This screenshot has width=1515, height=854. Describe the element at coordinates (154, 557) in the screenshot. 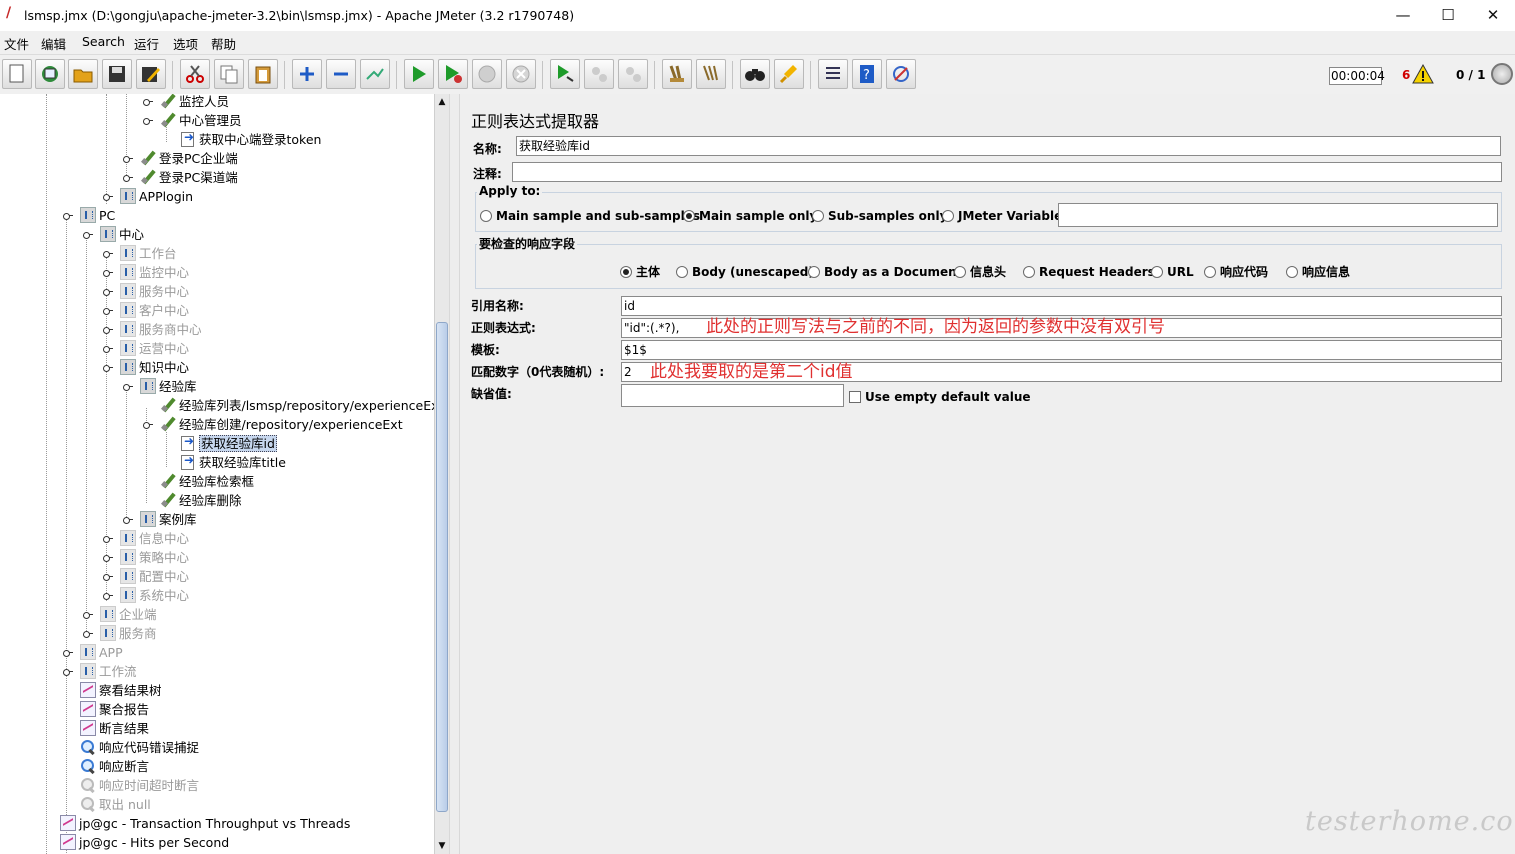

I see `tree-node: 策略中心` at that location.